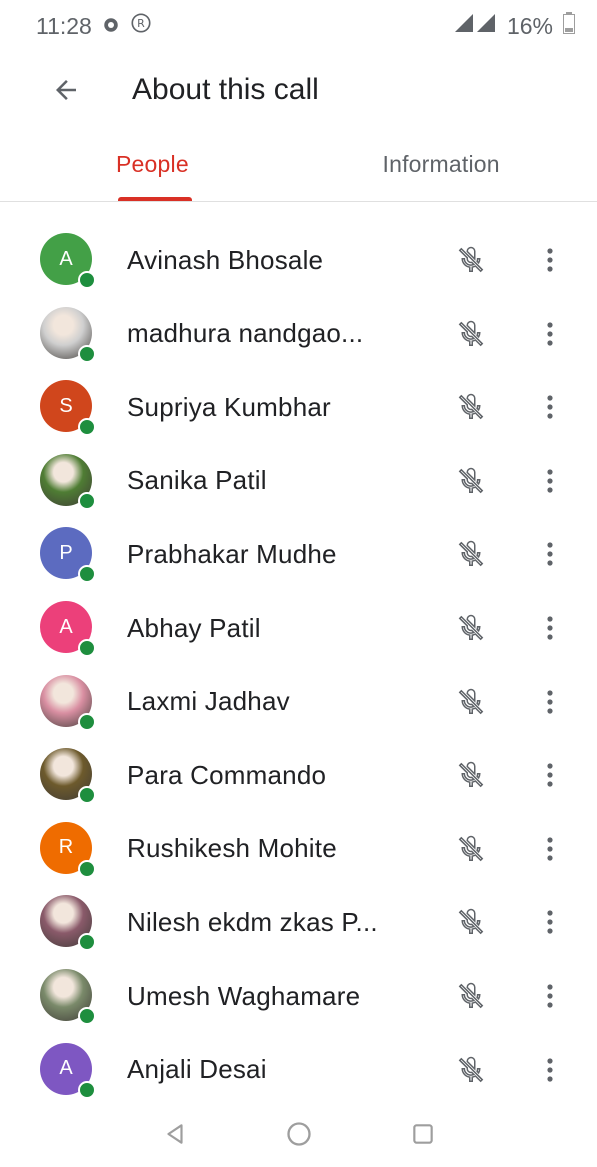 This screenshot has width=597, height=1167. I want to click on participant-name: Abhay Patil, so click(194, 627).